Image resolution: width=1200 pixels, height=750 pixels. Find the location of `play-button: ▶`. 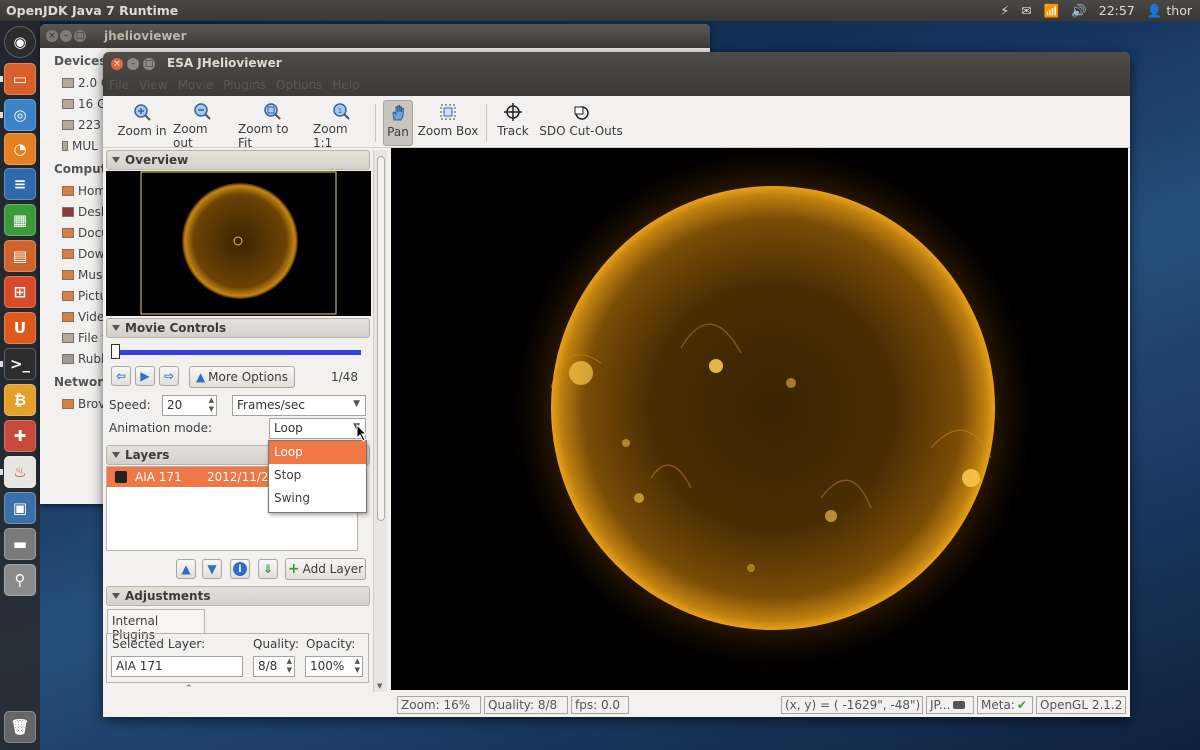

play-button: ▶ is located at coordinates (145, 376).